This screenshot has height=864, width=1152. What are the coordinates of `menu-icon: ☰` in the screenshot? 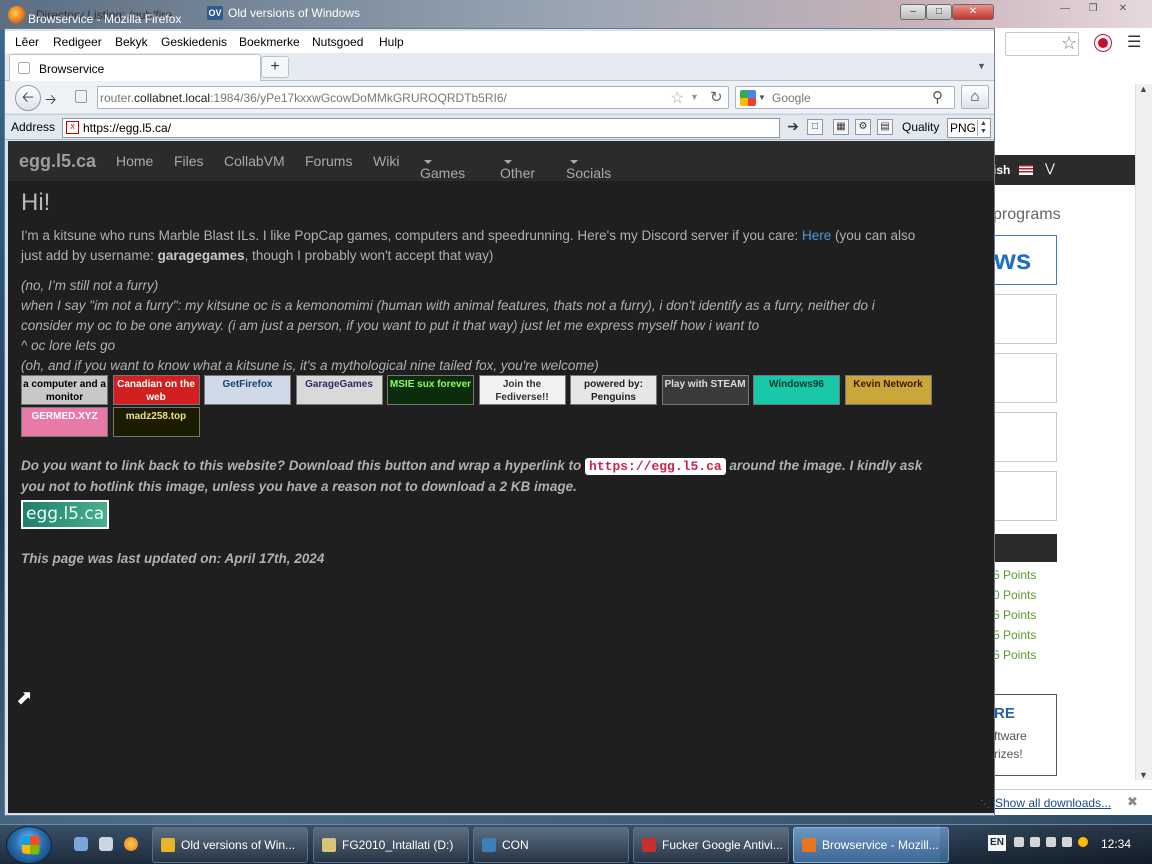 It's located at (1134, 42).